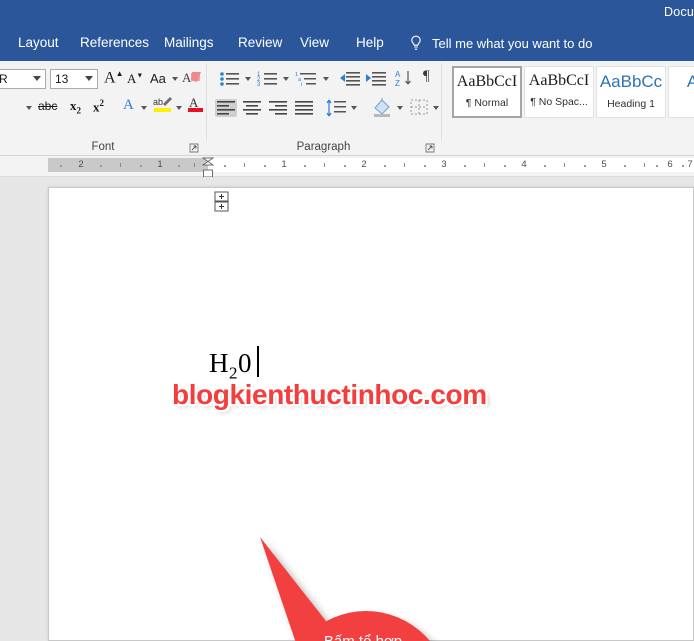 Image resolution: width=694 pixels, height=641 pixels. What do you see at coordinates (487, 92) in the screenshot?
I see `style-normal: AaBbCcI ¶ Normal` at bounding box center [487, 92].